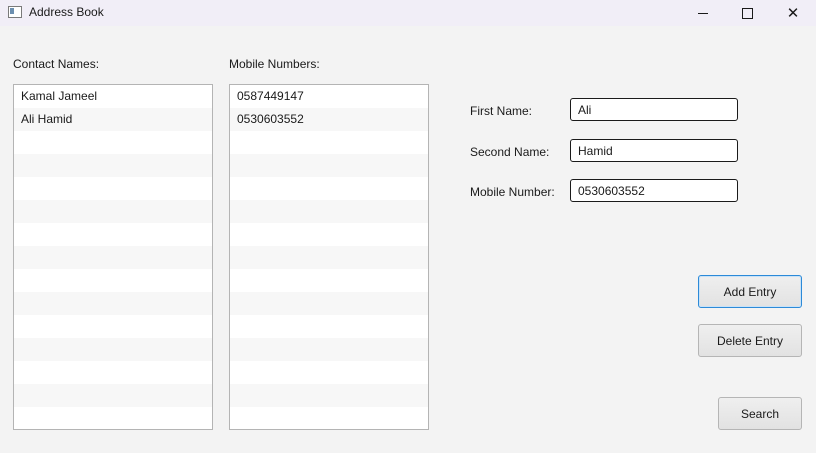  Describe the element at coordinates (510, 152) in the screenshot. I see `second-name-label: Second Name:` at that location.